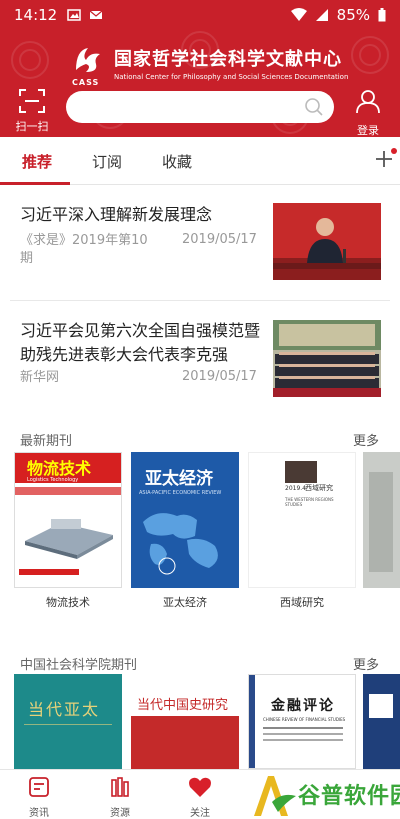 The width and height of the screenshot is (400, 819). Describe the element at coordinates (39, 813) in the screenshot. I see `nav-label: 资讯` at that location.